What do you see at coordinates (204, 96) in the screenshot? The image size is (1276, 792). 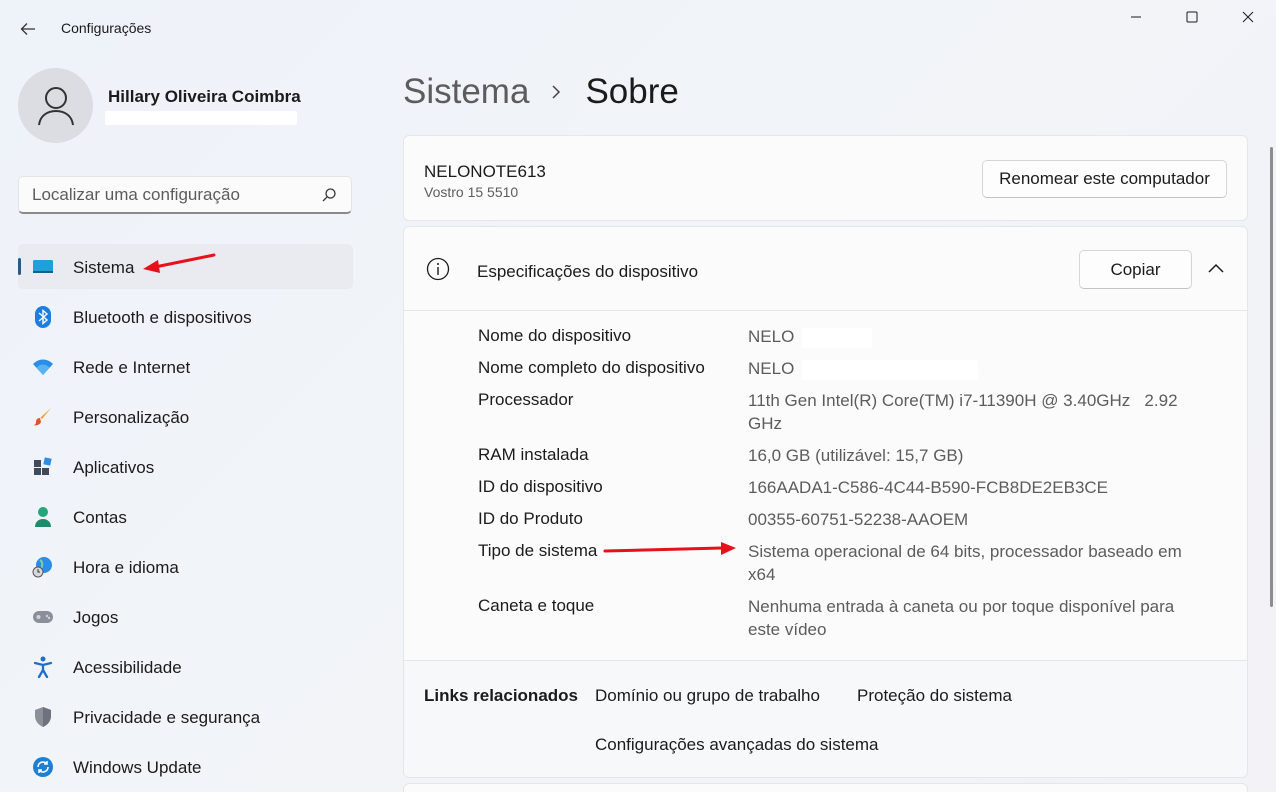 I see `user-name: Hillary Oliveira Coimbra` at bounding box center [204, 96].